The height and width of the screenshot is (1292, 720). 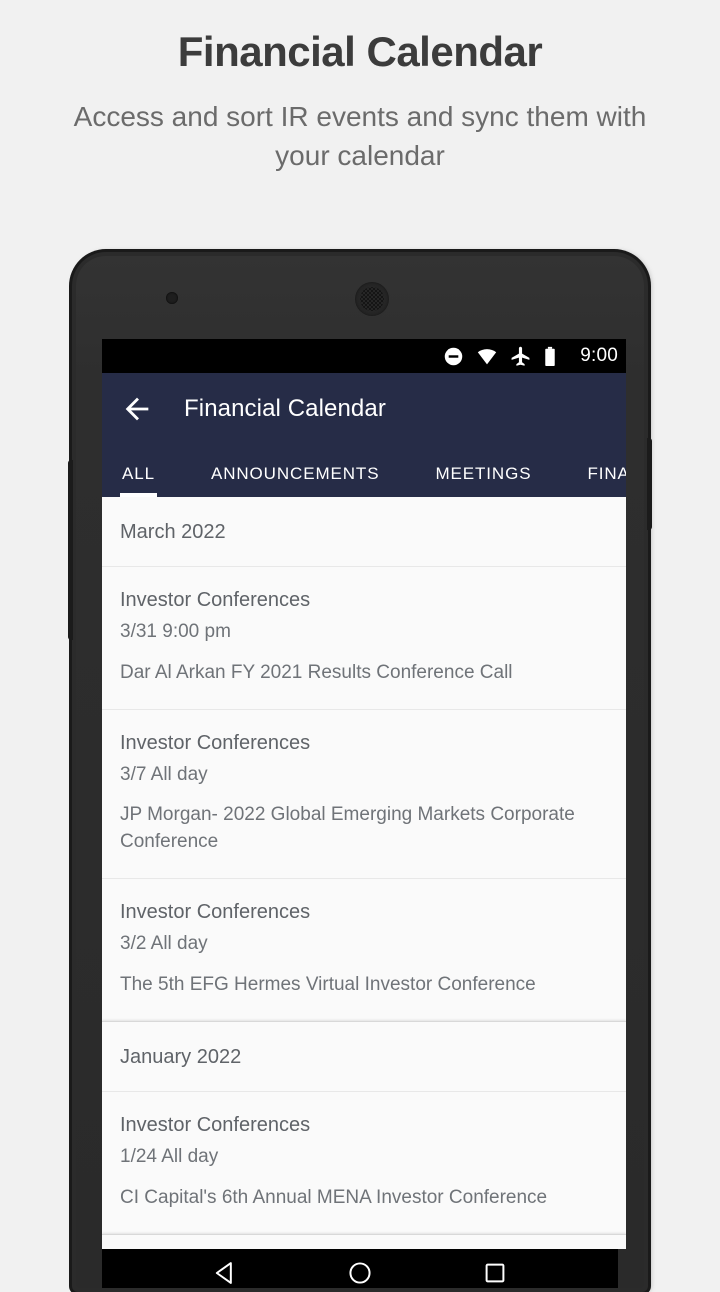 What do you see at coordinates (137, 409) in the screenshot?
I see `back-arrow-icon` at bounding box center [137, 409].